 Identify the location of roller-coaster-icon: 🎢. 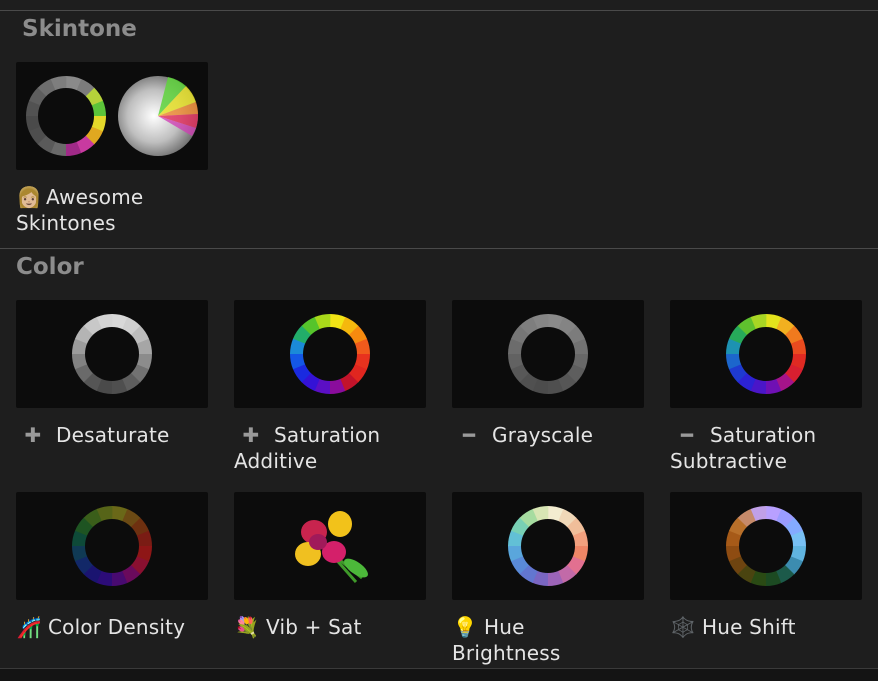
(29, 627).